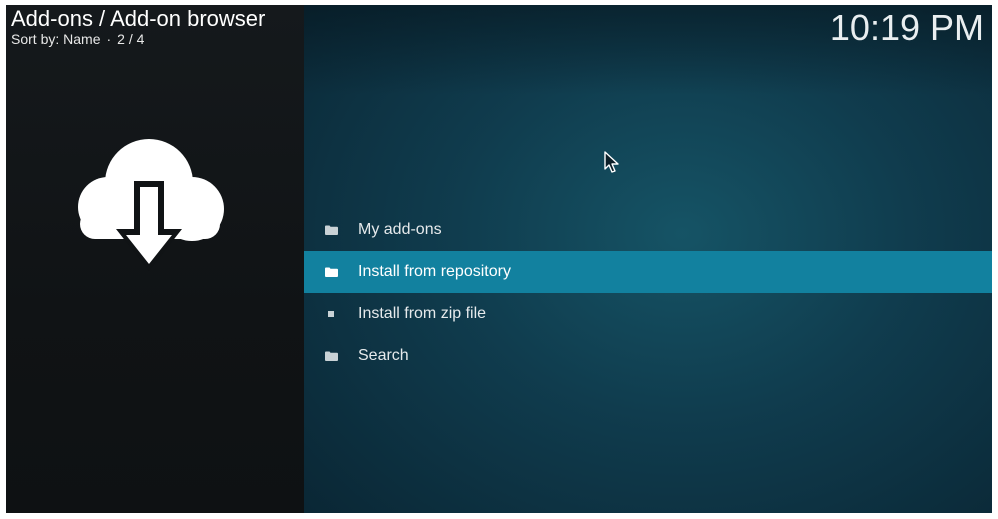  I want to click on menu-item-label: Search, so click(383, 355).